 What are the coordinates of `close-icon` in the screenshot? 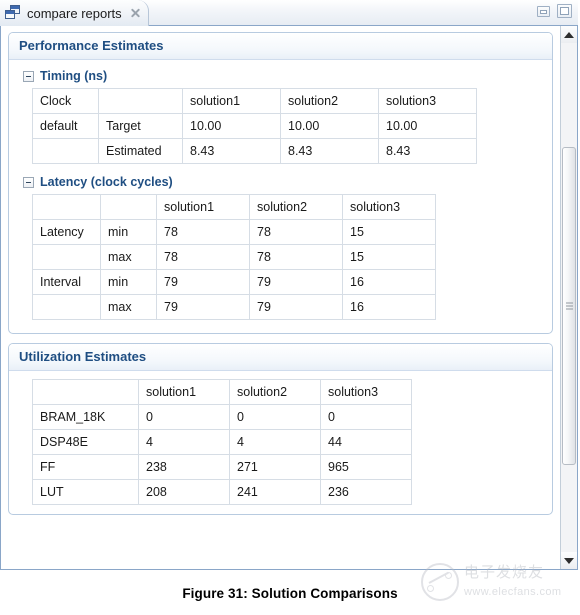 It's located at (135, 13).